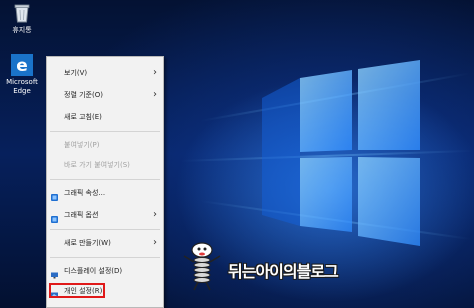  I want to click on graphics-properties-icon, so click(54, 195).